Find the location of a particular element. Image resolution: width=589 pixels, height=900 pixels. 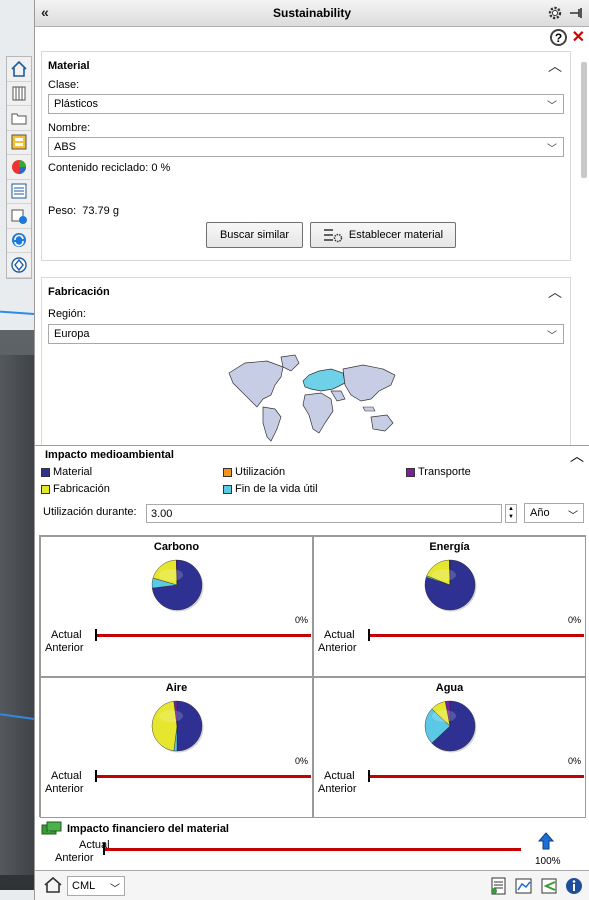

region-label: Región: is located at coordinates (67, 314).